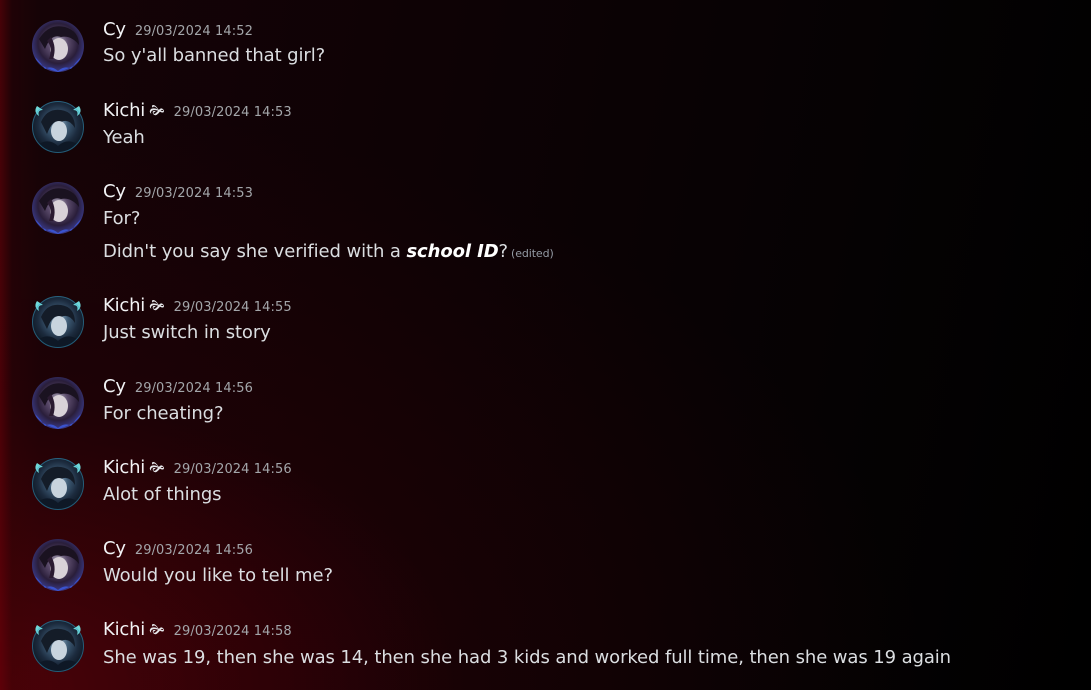  What do you see at coordinates (193, 31) in the screenshot?
I see `timestamp: 29/03/2024 14:52` at bounding box center [193, 31].